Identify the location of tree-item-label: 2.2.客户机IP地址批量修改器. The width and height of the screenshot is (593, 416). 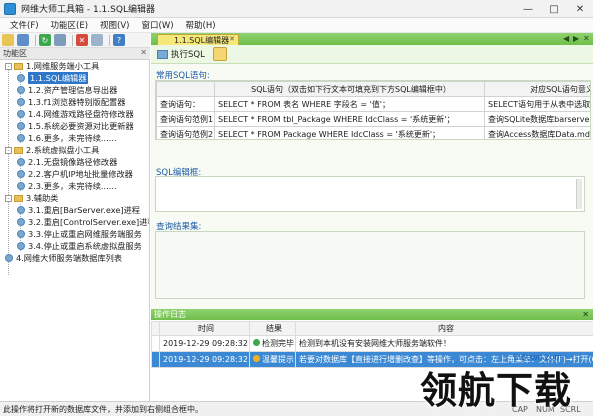
(80, 174).